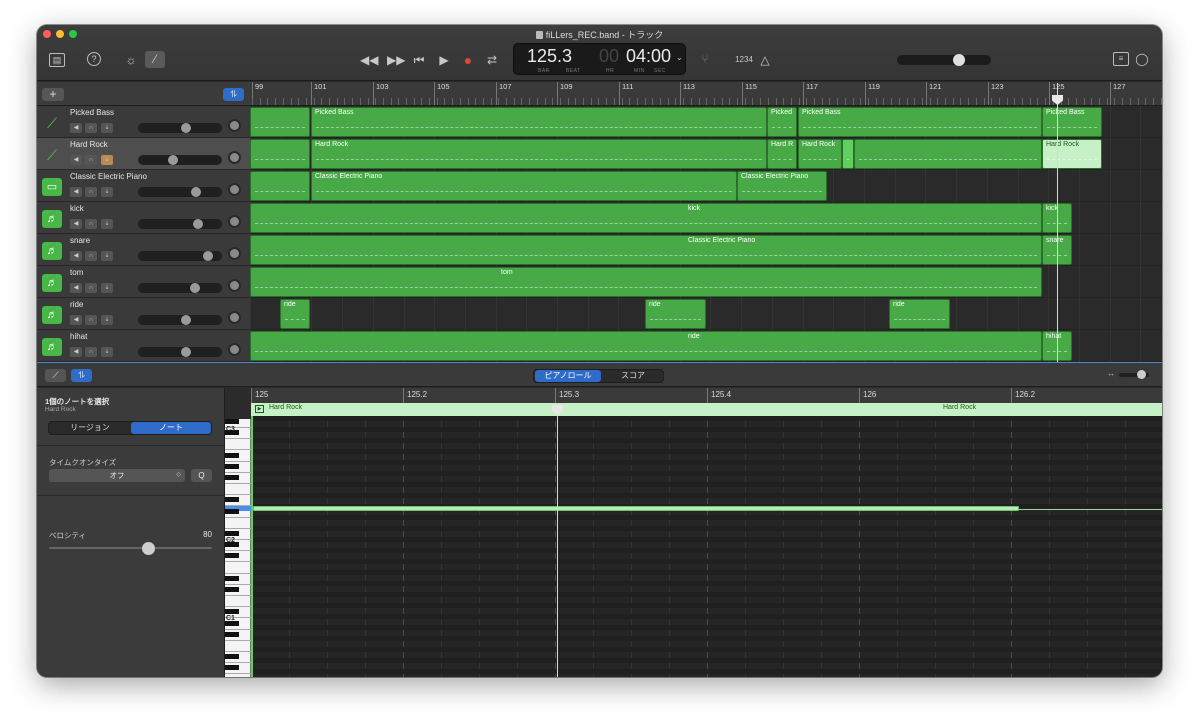  I want to click on track-header: ▭ Classic Electric Piano ◀ ∩ ⇣, so click(143, 186).